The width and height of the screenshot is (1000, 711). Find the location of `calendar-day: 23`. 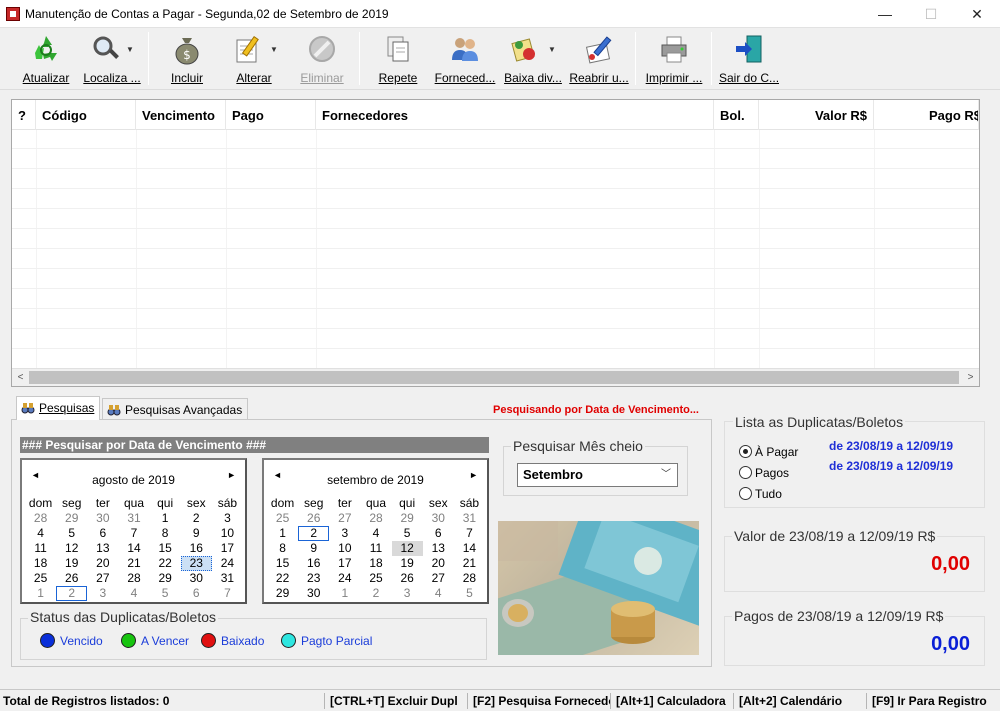

calendar-day: 23 is located at coordinates (196, 563).